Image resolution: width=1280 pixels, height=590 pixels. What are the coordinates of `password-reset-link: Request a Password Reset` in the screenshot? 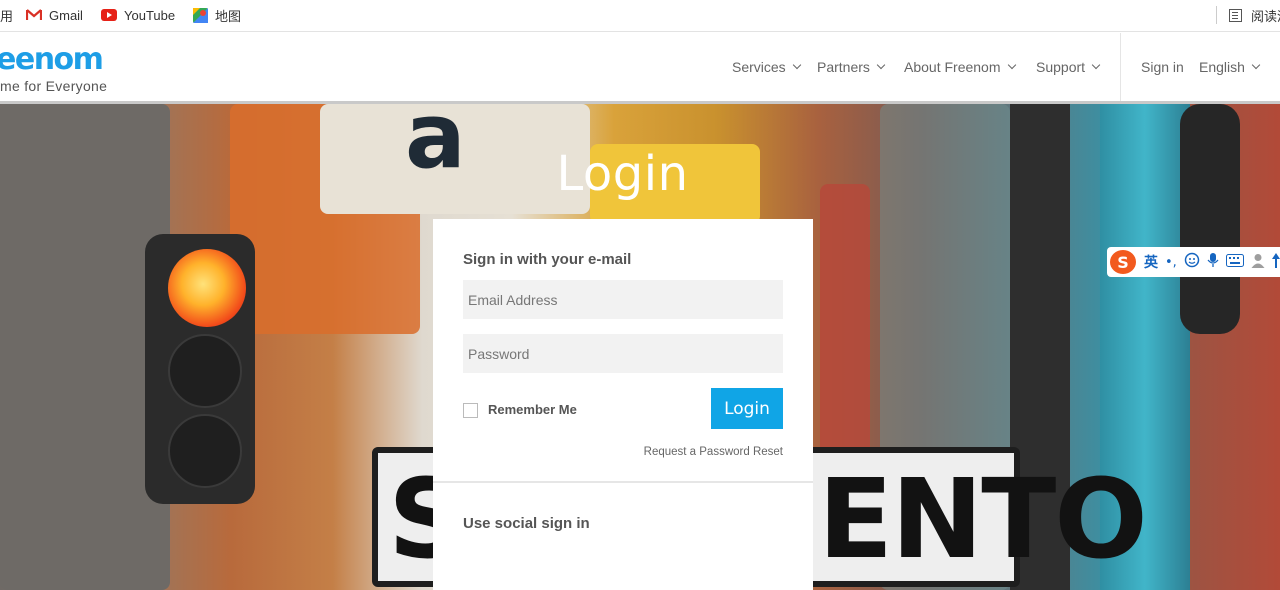 It's located at (713, 452).